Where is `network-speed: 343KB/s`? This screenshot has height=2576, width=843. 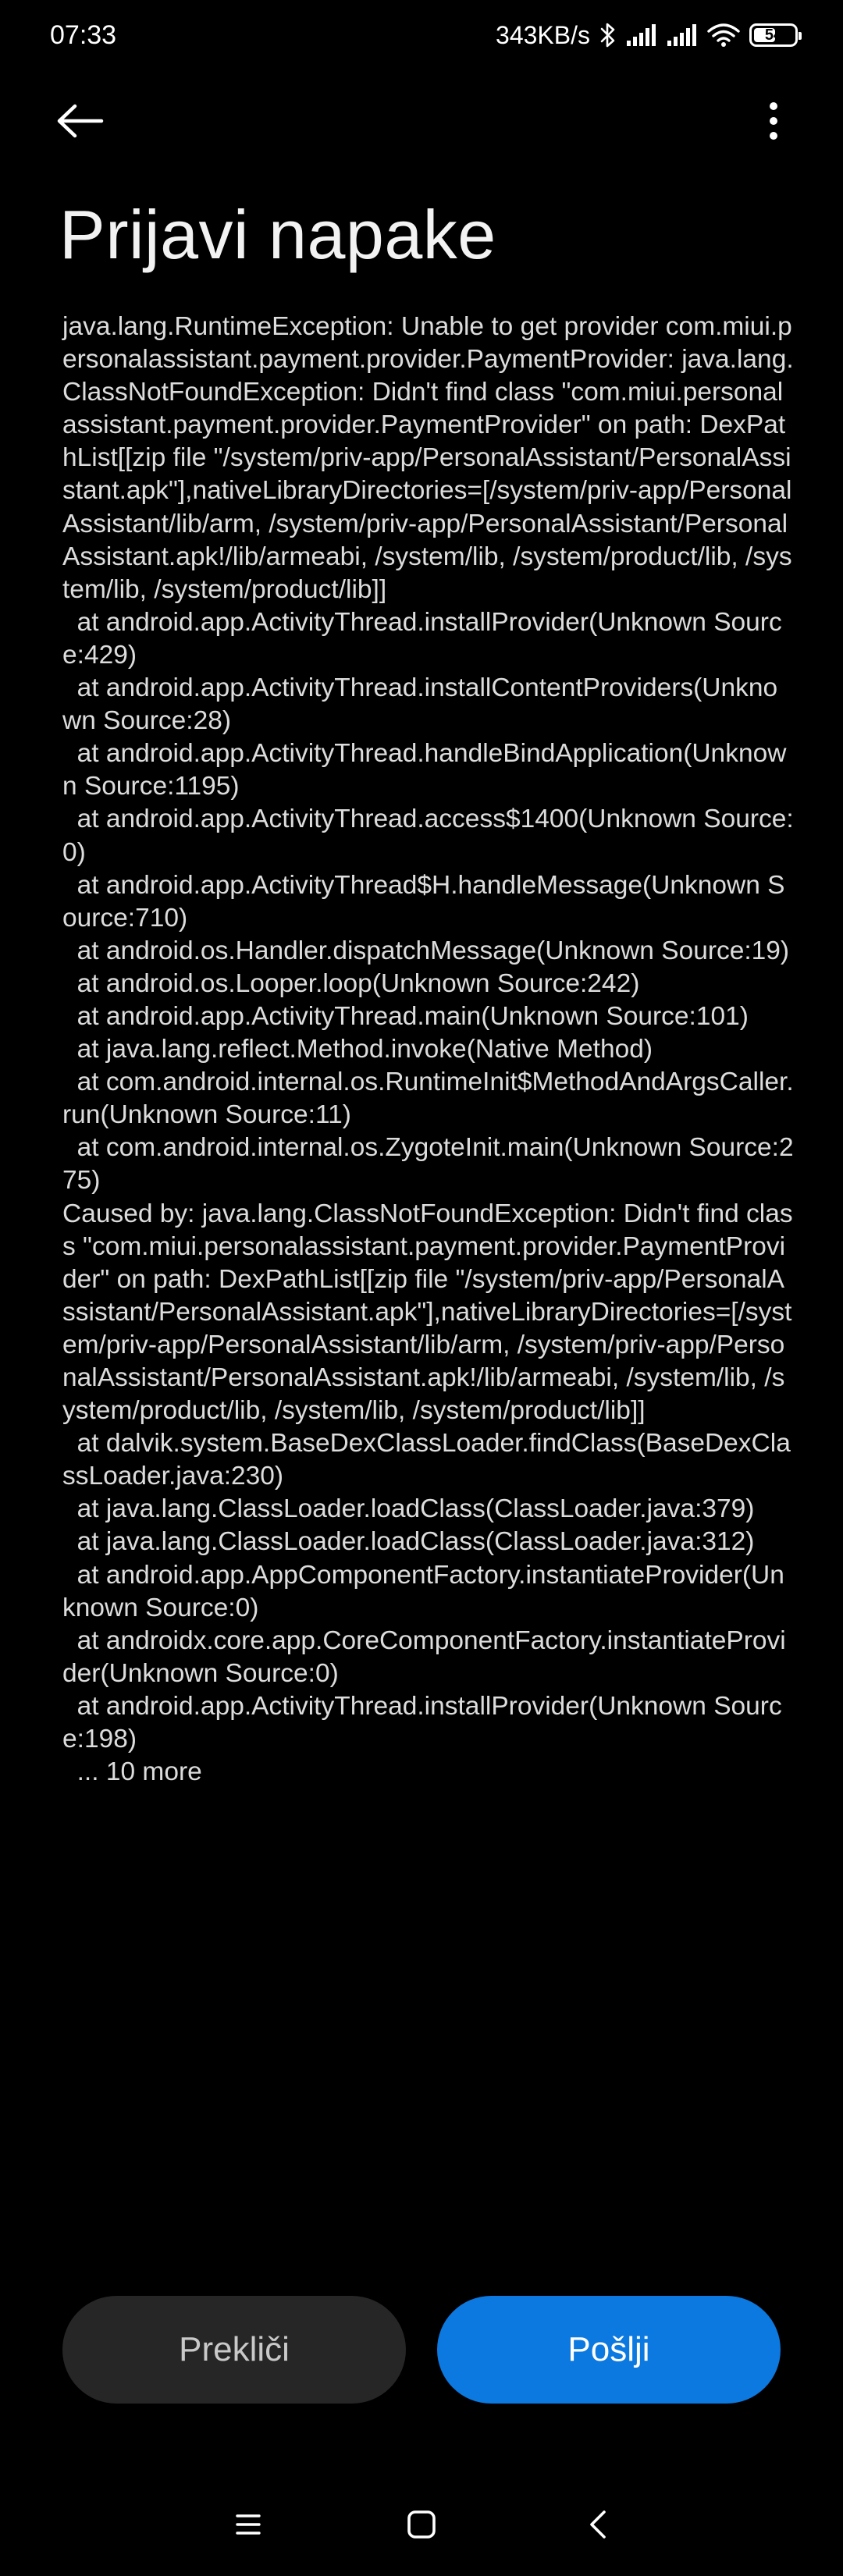 network-speed: 343KB/s is located at coordinates (543, 34).